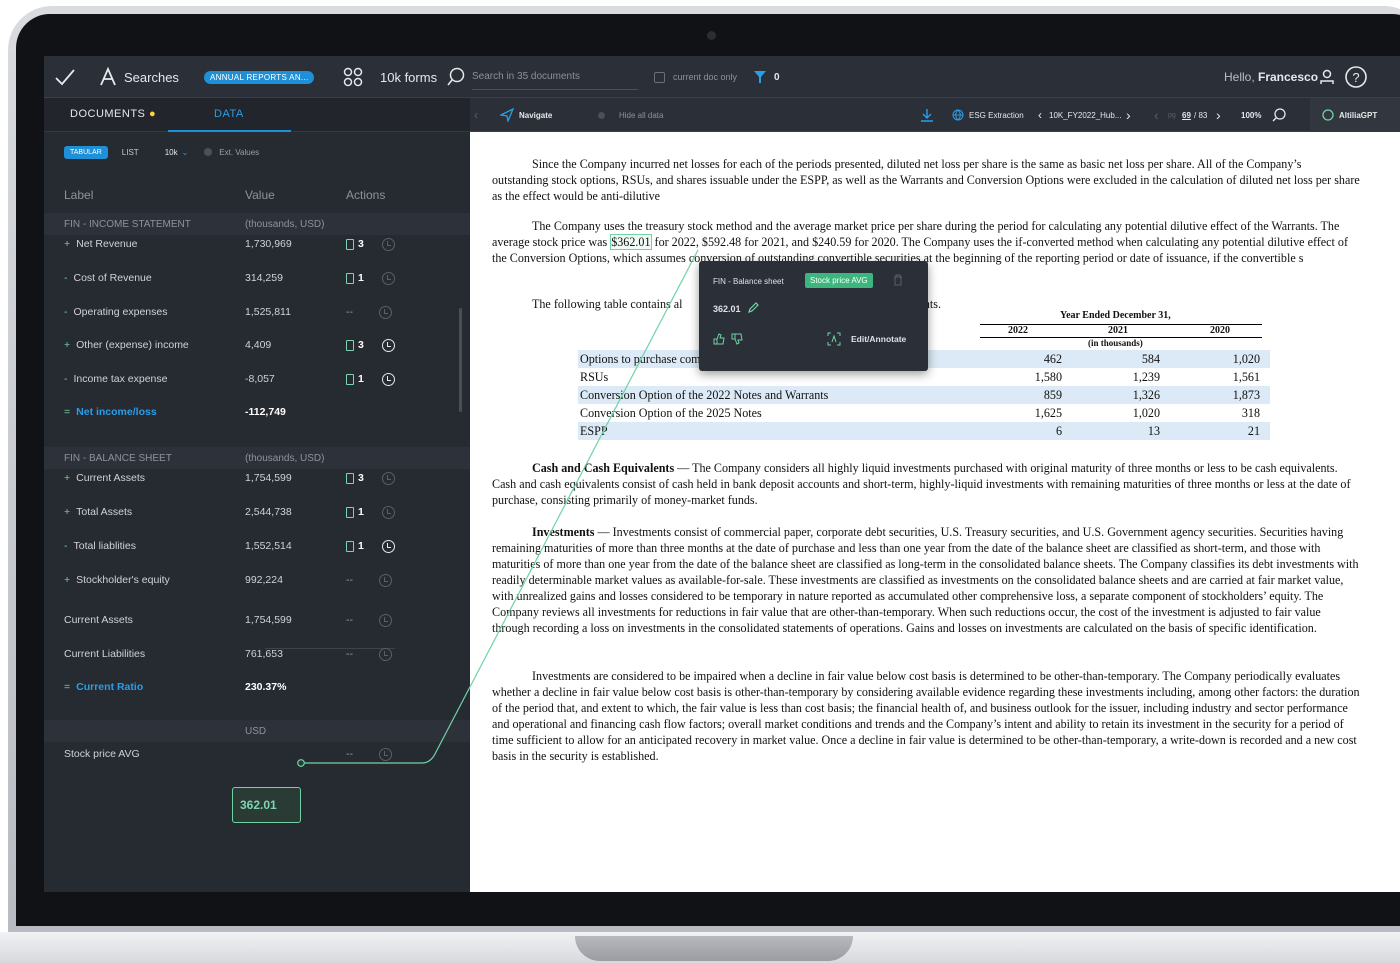 The height and width of the screenshot is (963, 1400). Describe the element at coordinates (257, 478) in the screenshot. I see `data-row: + Current Assets 1,754,599 3` at that location.